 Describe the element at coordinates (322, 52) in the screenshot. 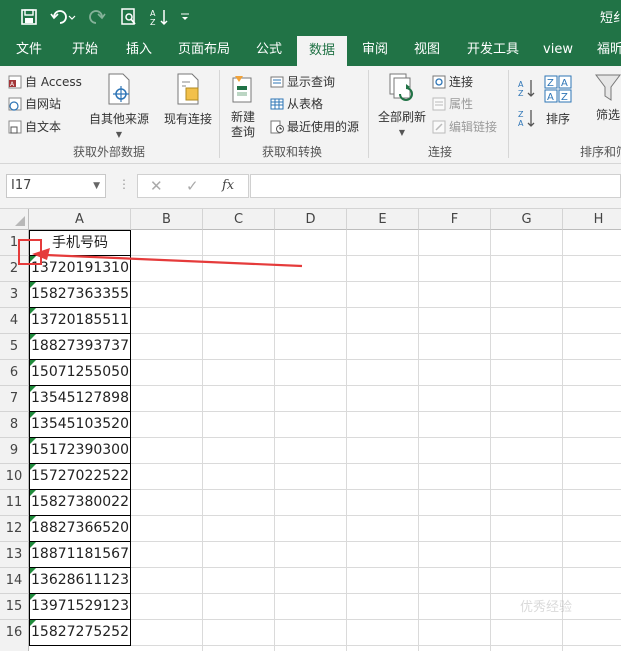

I see `tab-data: 数据` at that location.